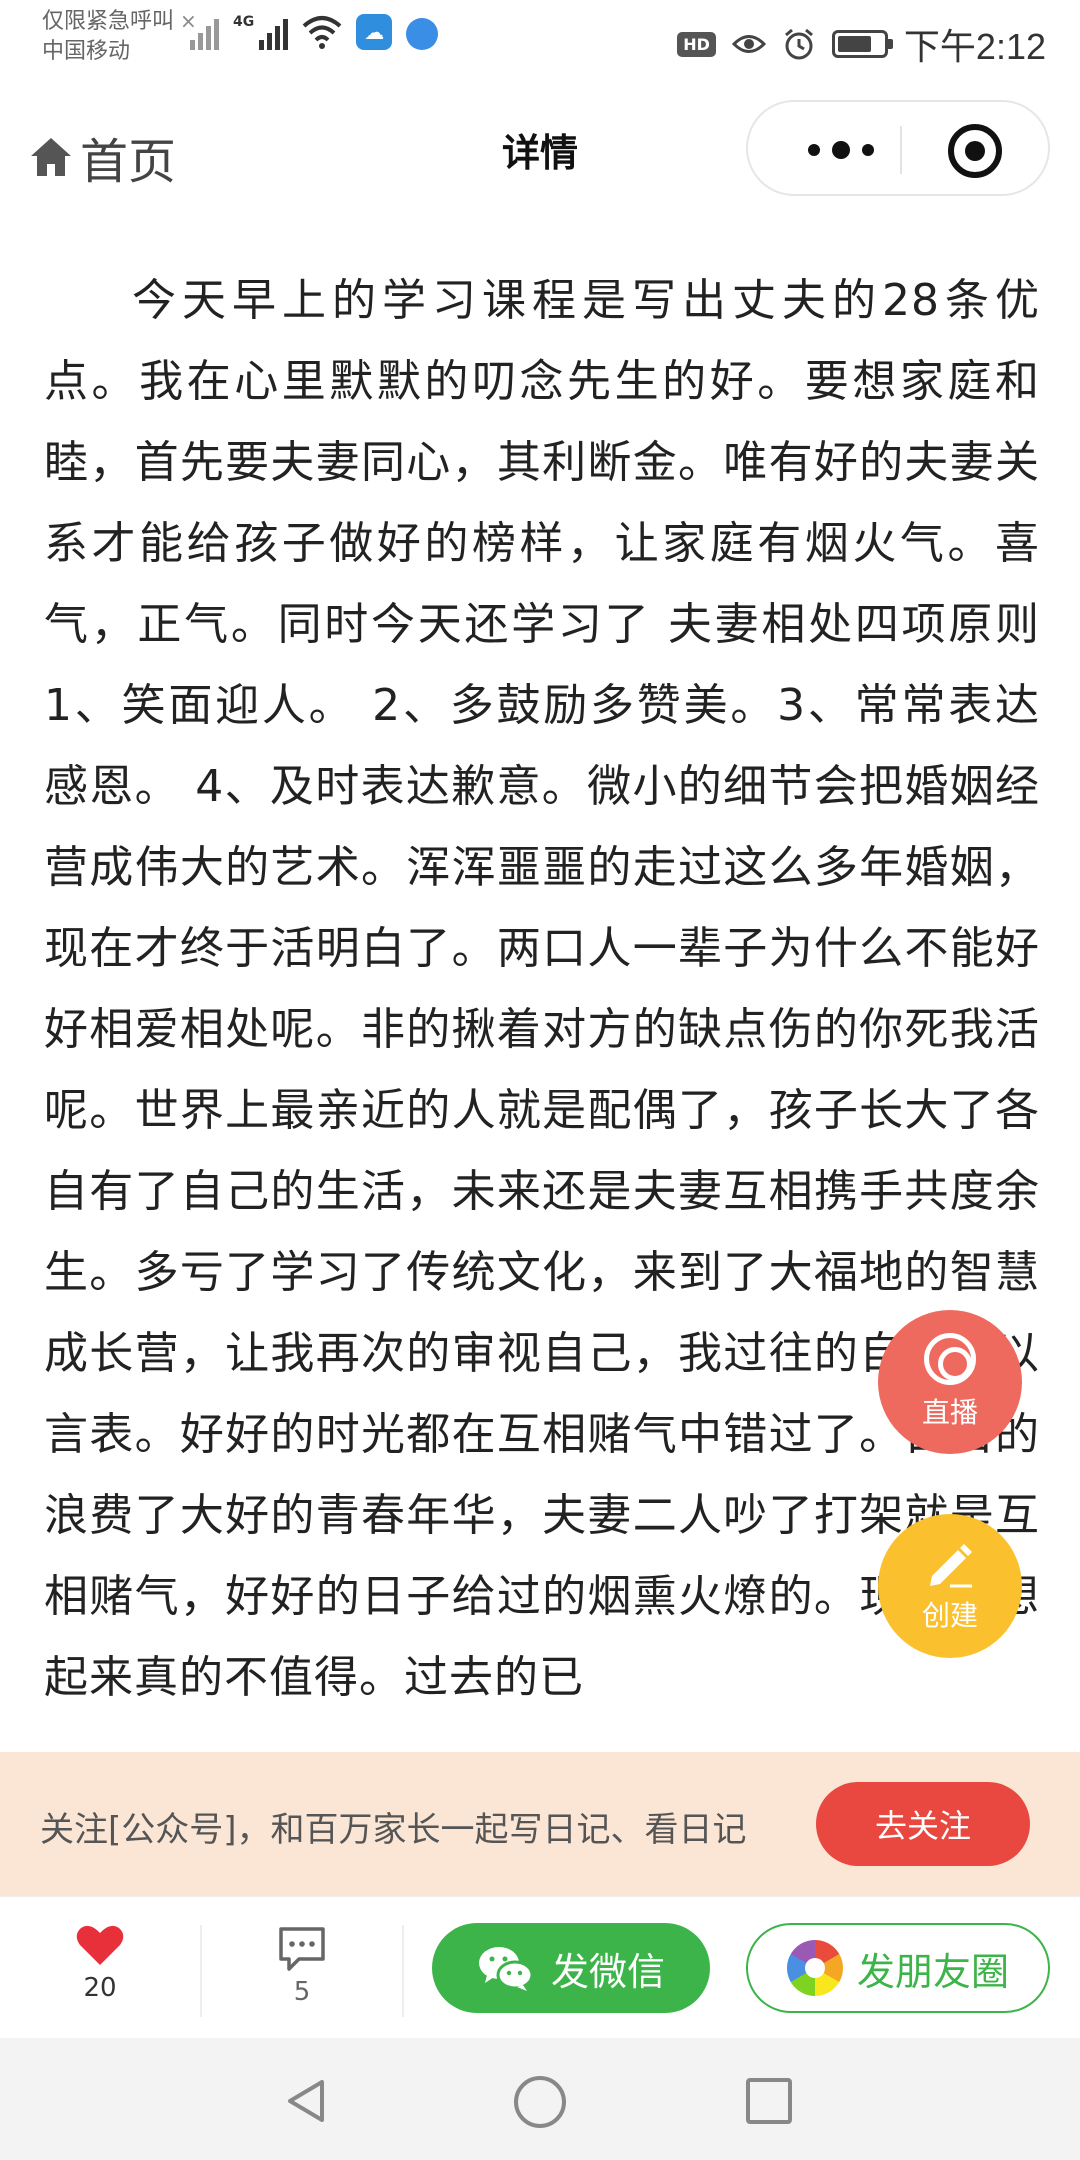  What do you see at coordinates (607, 1971) in the screenshot?
I see `share-wechat-label: 发微信` at bounding box center [607, 1971].